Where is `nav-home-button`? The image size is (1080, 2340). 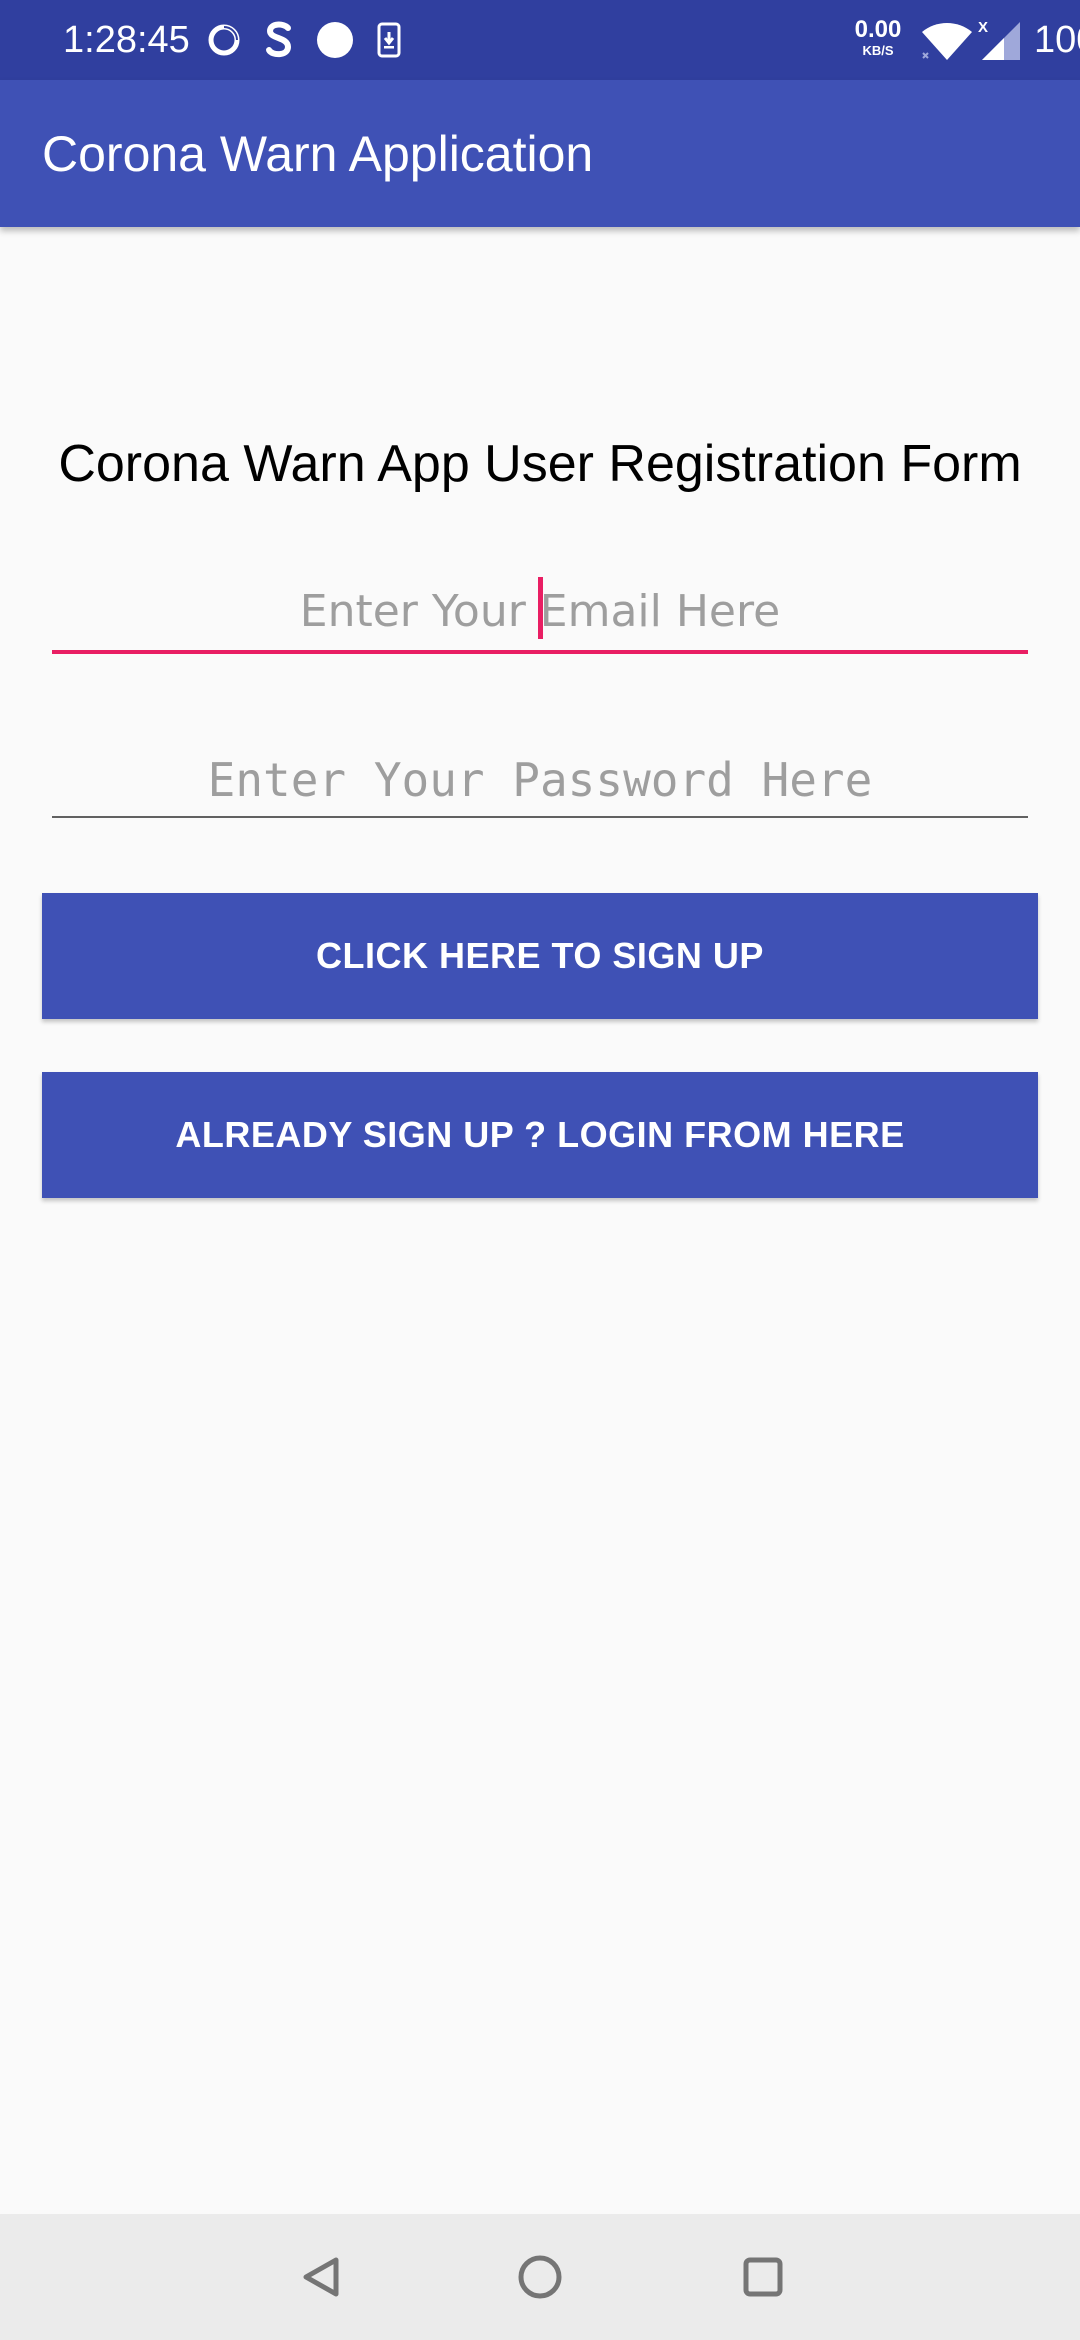 nav-home-button is located at coordinates (540, 2277).